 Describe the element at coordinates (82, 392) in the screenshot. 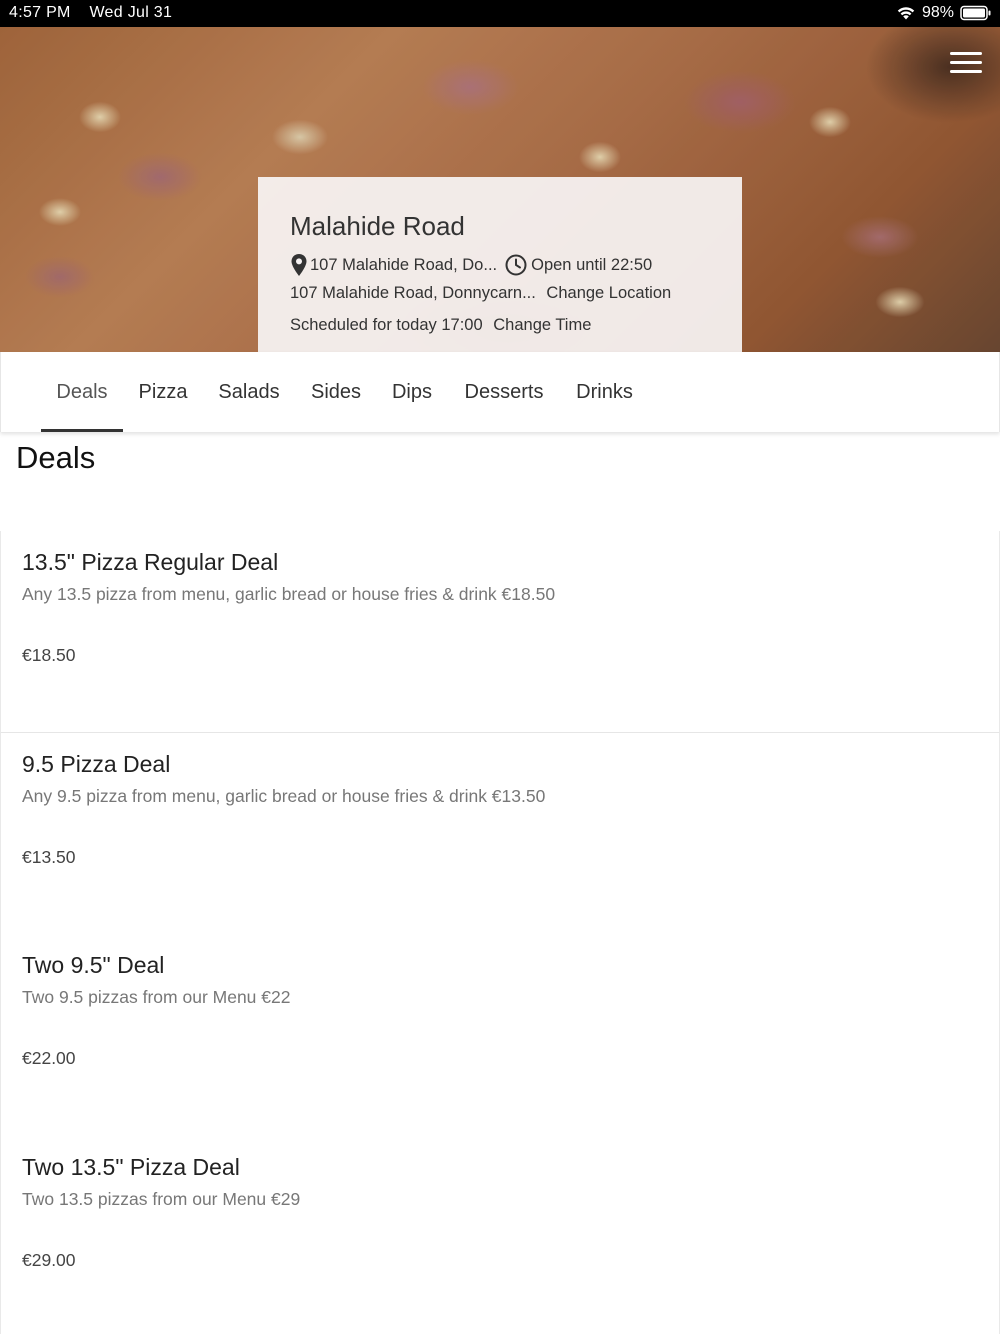

I see `tab-deals: Deals` at that location.